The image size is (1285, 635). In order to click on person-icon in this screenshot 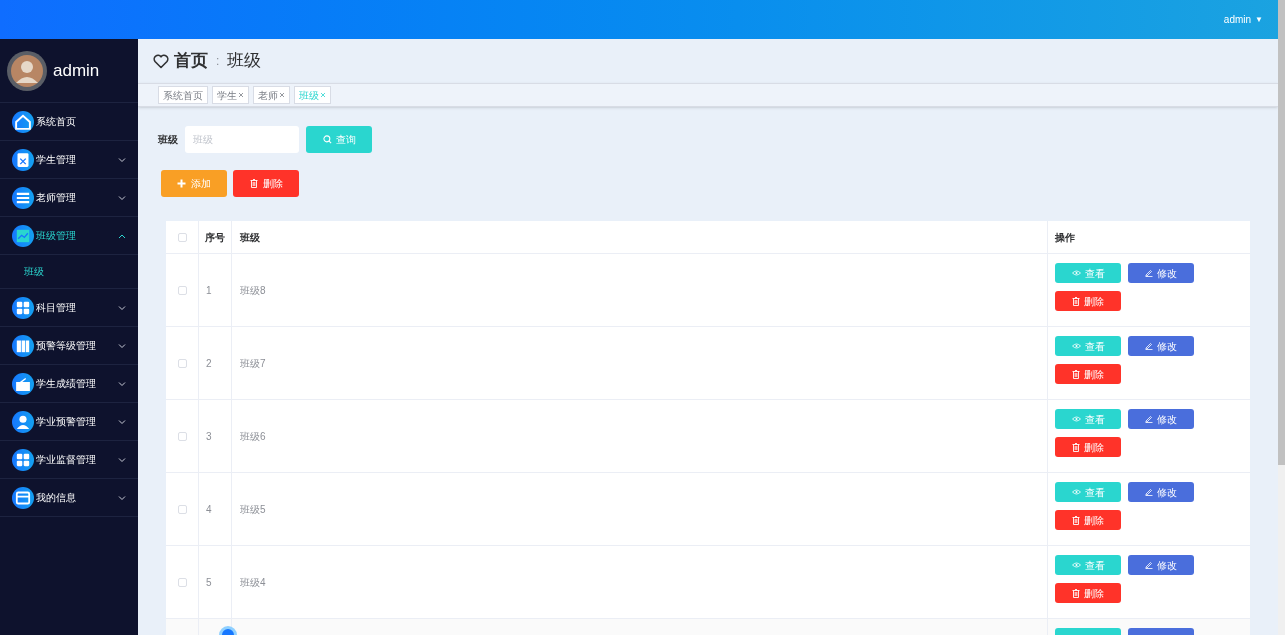, I will do `click(23, 421)`.